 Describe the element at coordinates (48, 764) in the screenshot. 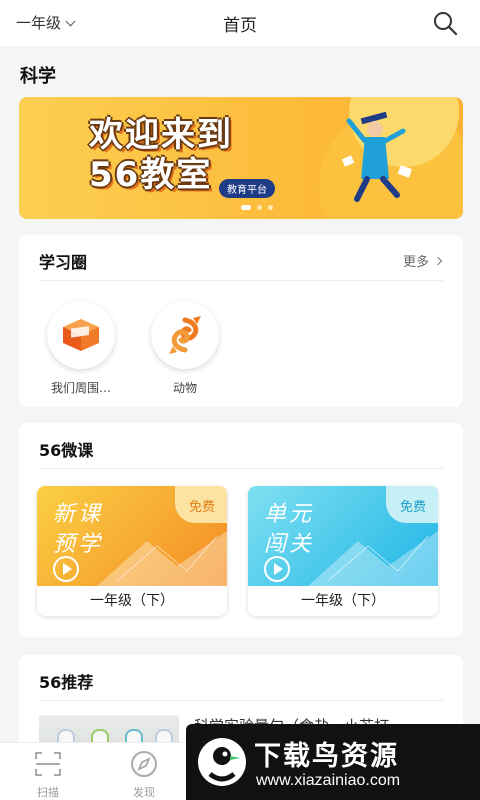

I see `scan-icon` at that location.